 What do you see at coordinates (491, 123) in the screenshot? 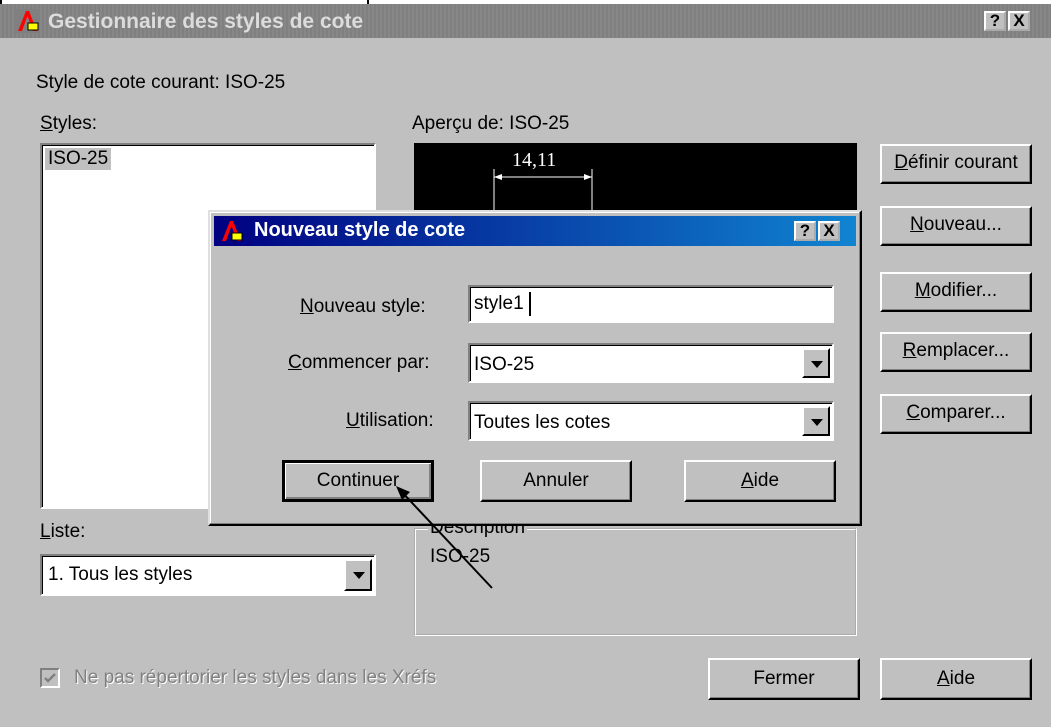
I see `preview-label: Aperçu de: ISO-25` at bounding box center [491, 123].